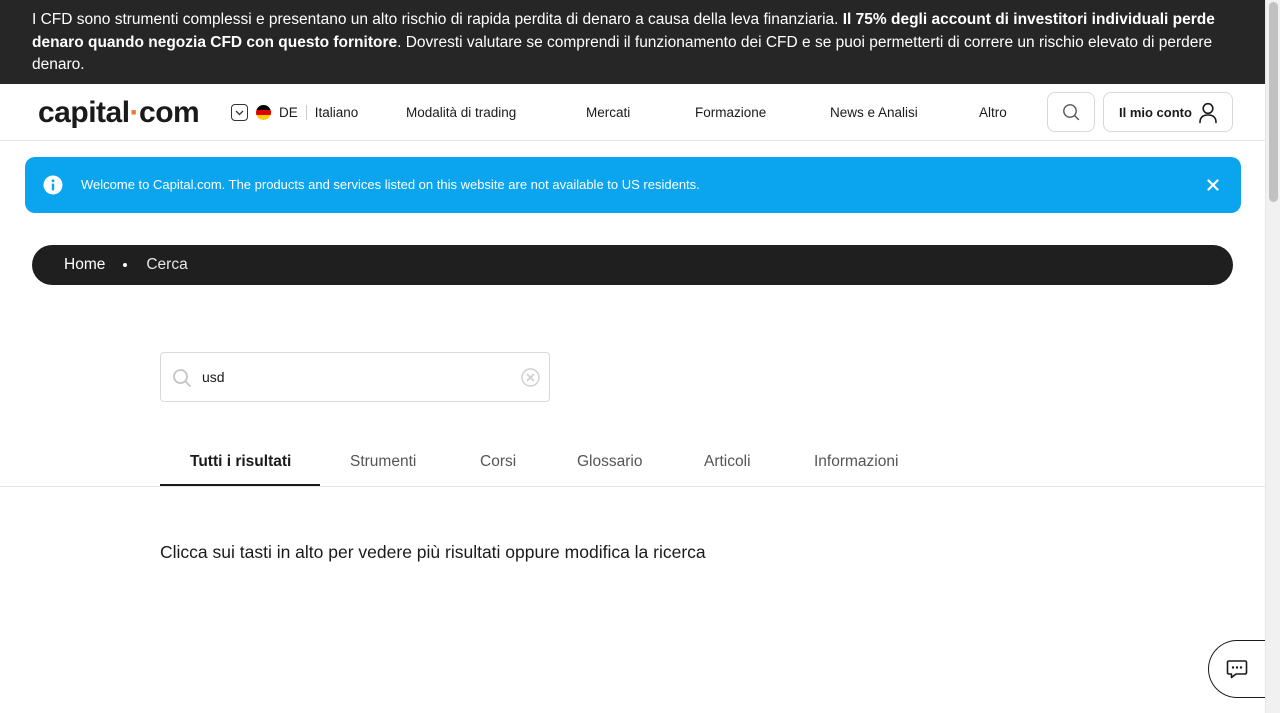 This screenshot has width=1280, height=713. Describe the element at coordinates (632, 486) in the screenshot. I see `tabs-divider` at that location.